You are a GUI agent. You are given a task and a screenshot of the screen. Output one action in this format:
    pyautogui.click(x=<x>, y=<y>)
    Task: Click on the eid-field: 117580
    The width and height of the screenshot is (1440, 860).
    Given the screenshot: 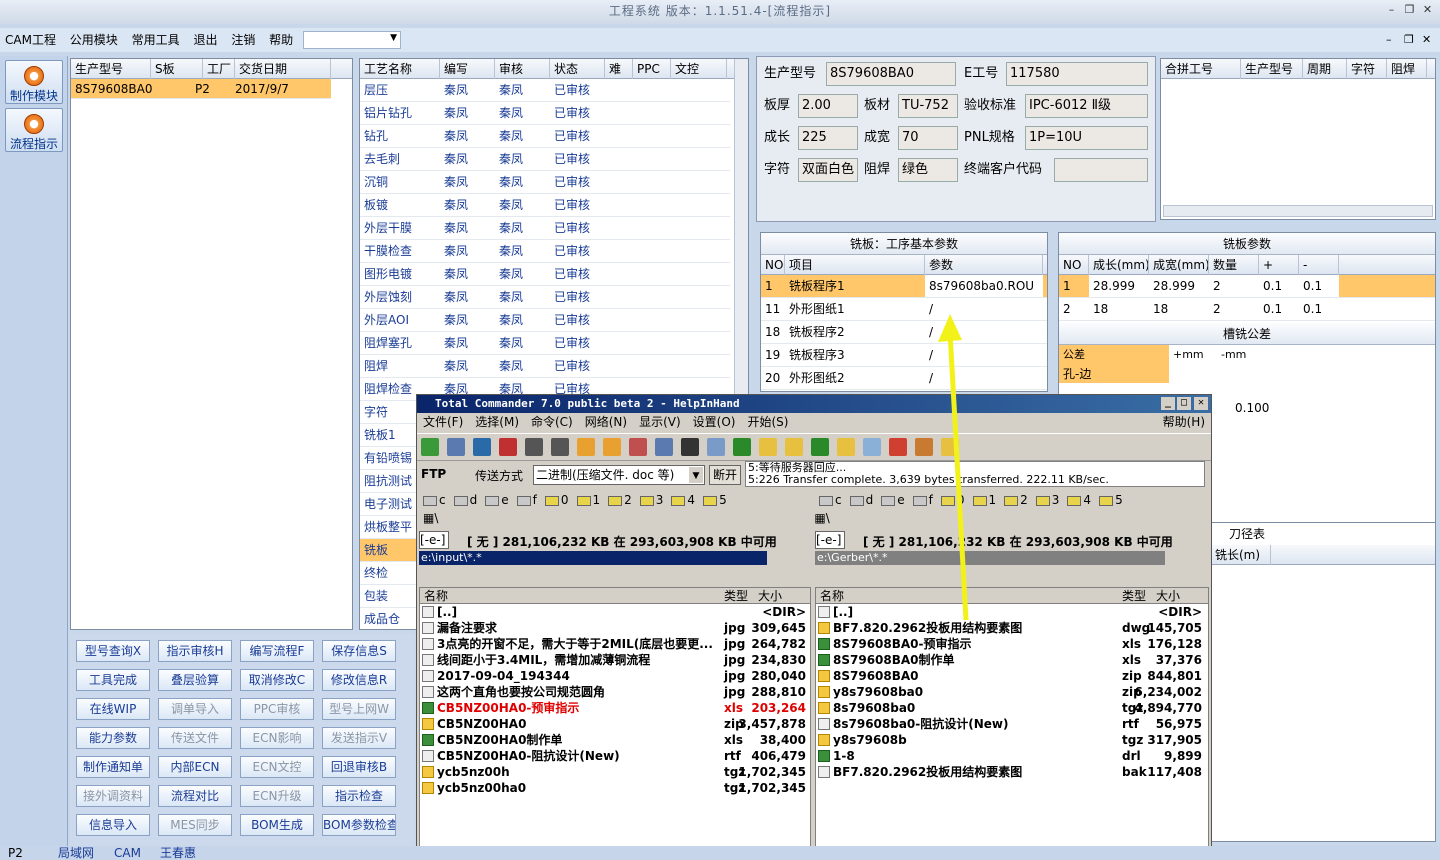 What is the action you would take?
    pyautogui.click(x=1077, y=74)
    